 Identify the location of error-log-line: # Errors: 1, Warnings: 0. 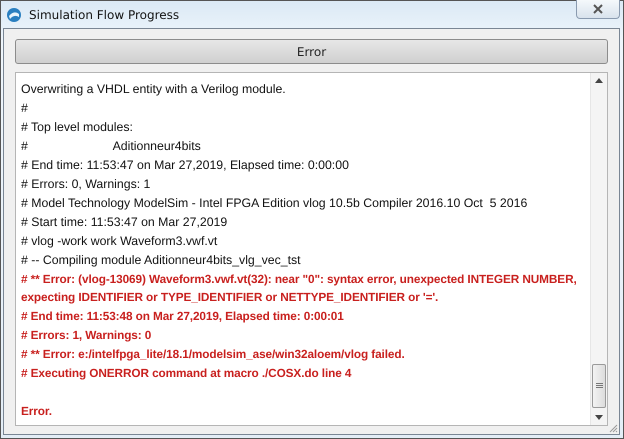
(86, 335).